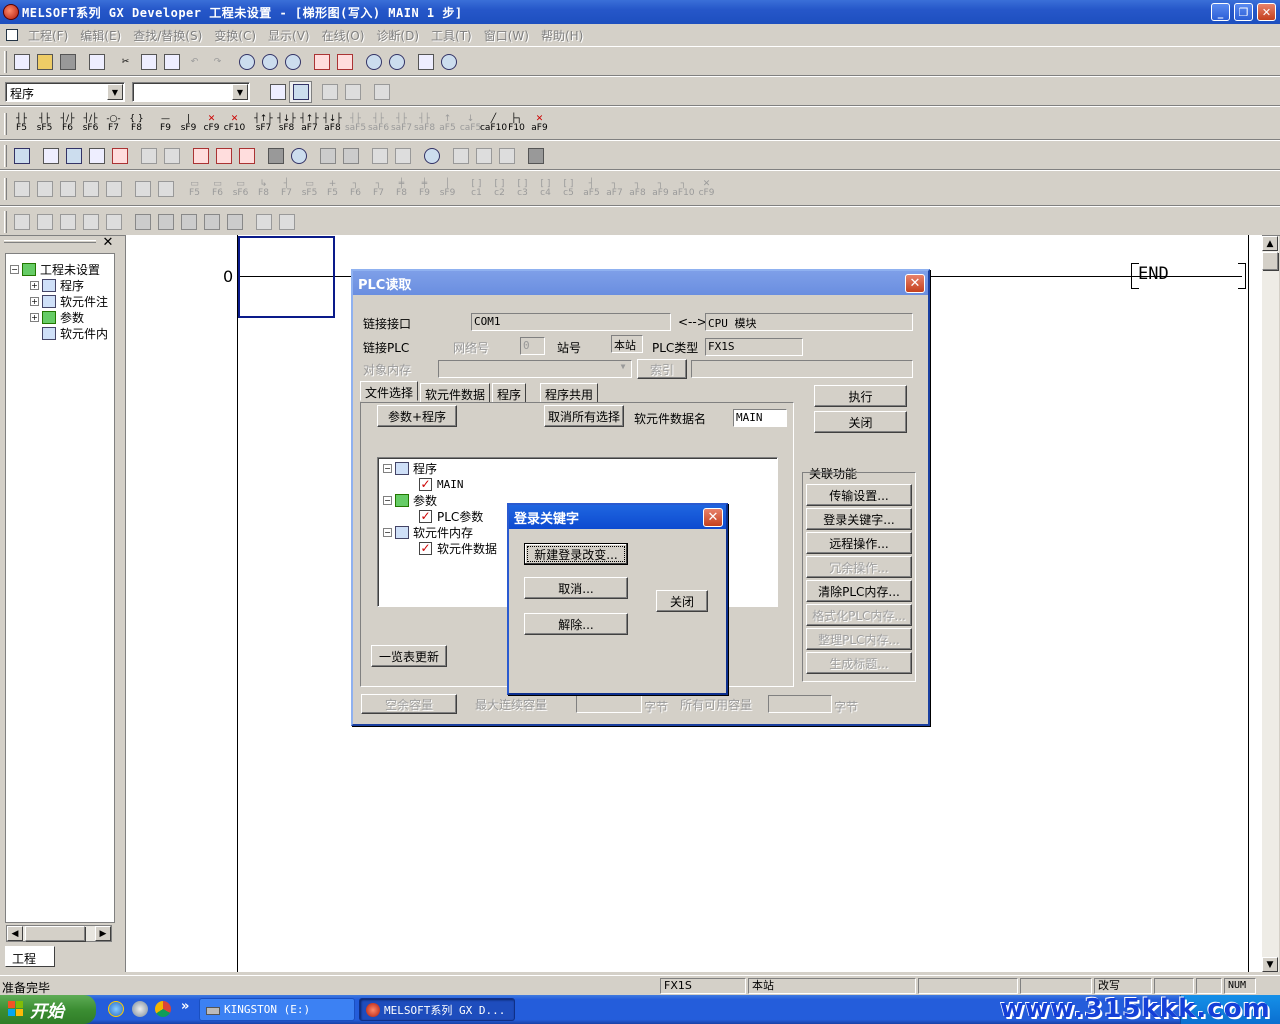  Describe the element at coordinates (57, 285) in the screenshot. I see `tree-item-program: + 程序` at that location.